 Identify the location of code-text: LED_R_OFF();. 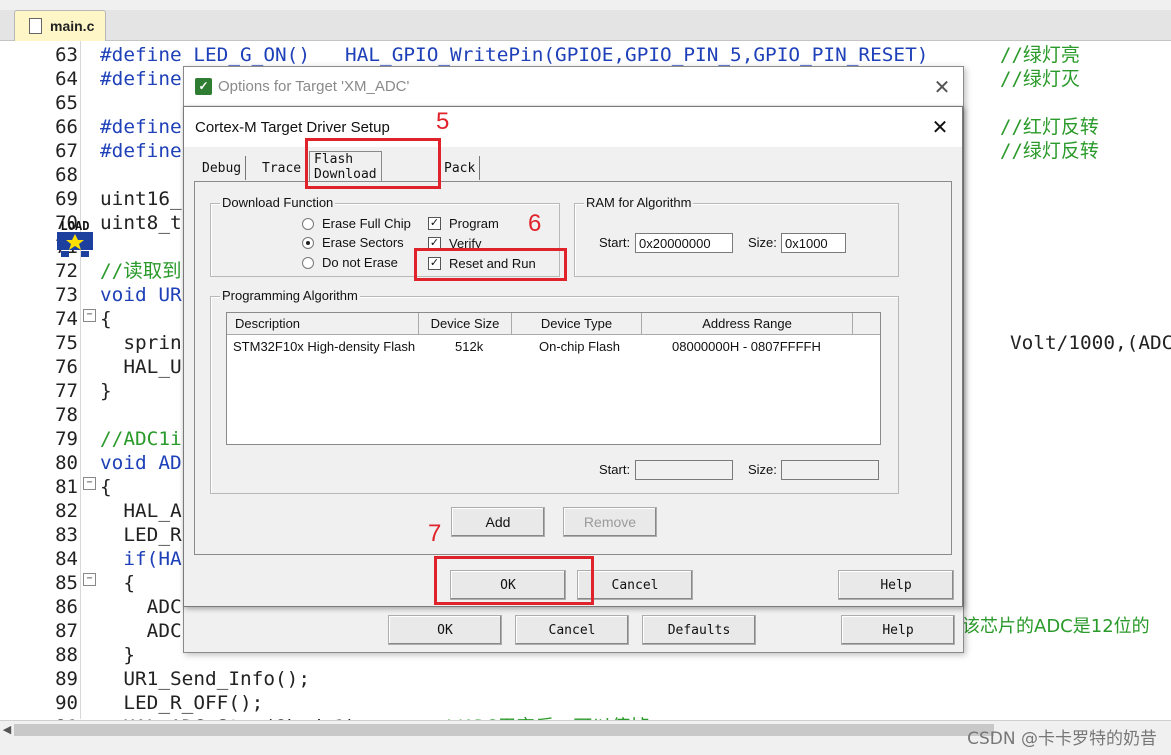
(182, 703).